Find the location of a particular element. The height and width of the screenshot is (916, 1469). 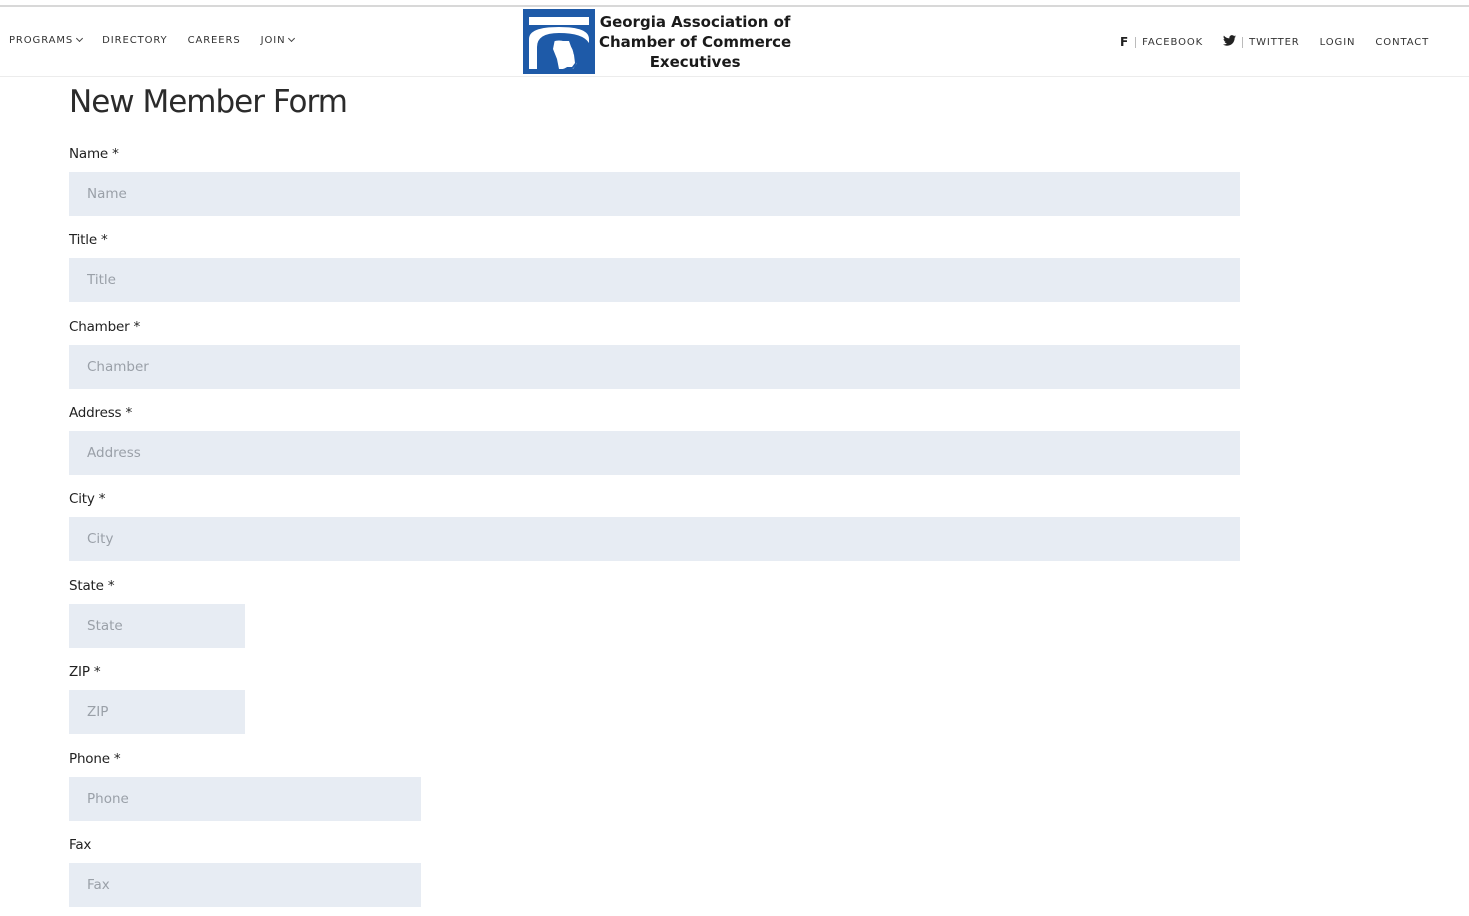

secondary-nav: f FACEBOOK TWITTER LOGIN CONTACT is located at coordinates (1284, 42).